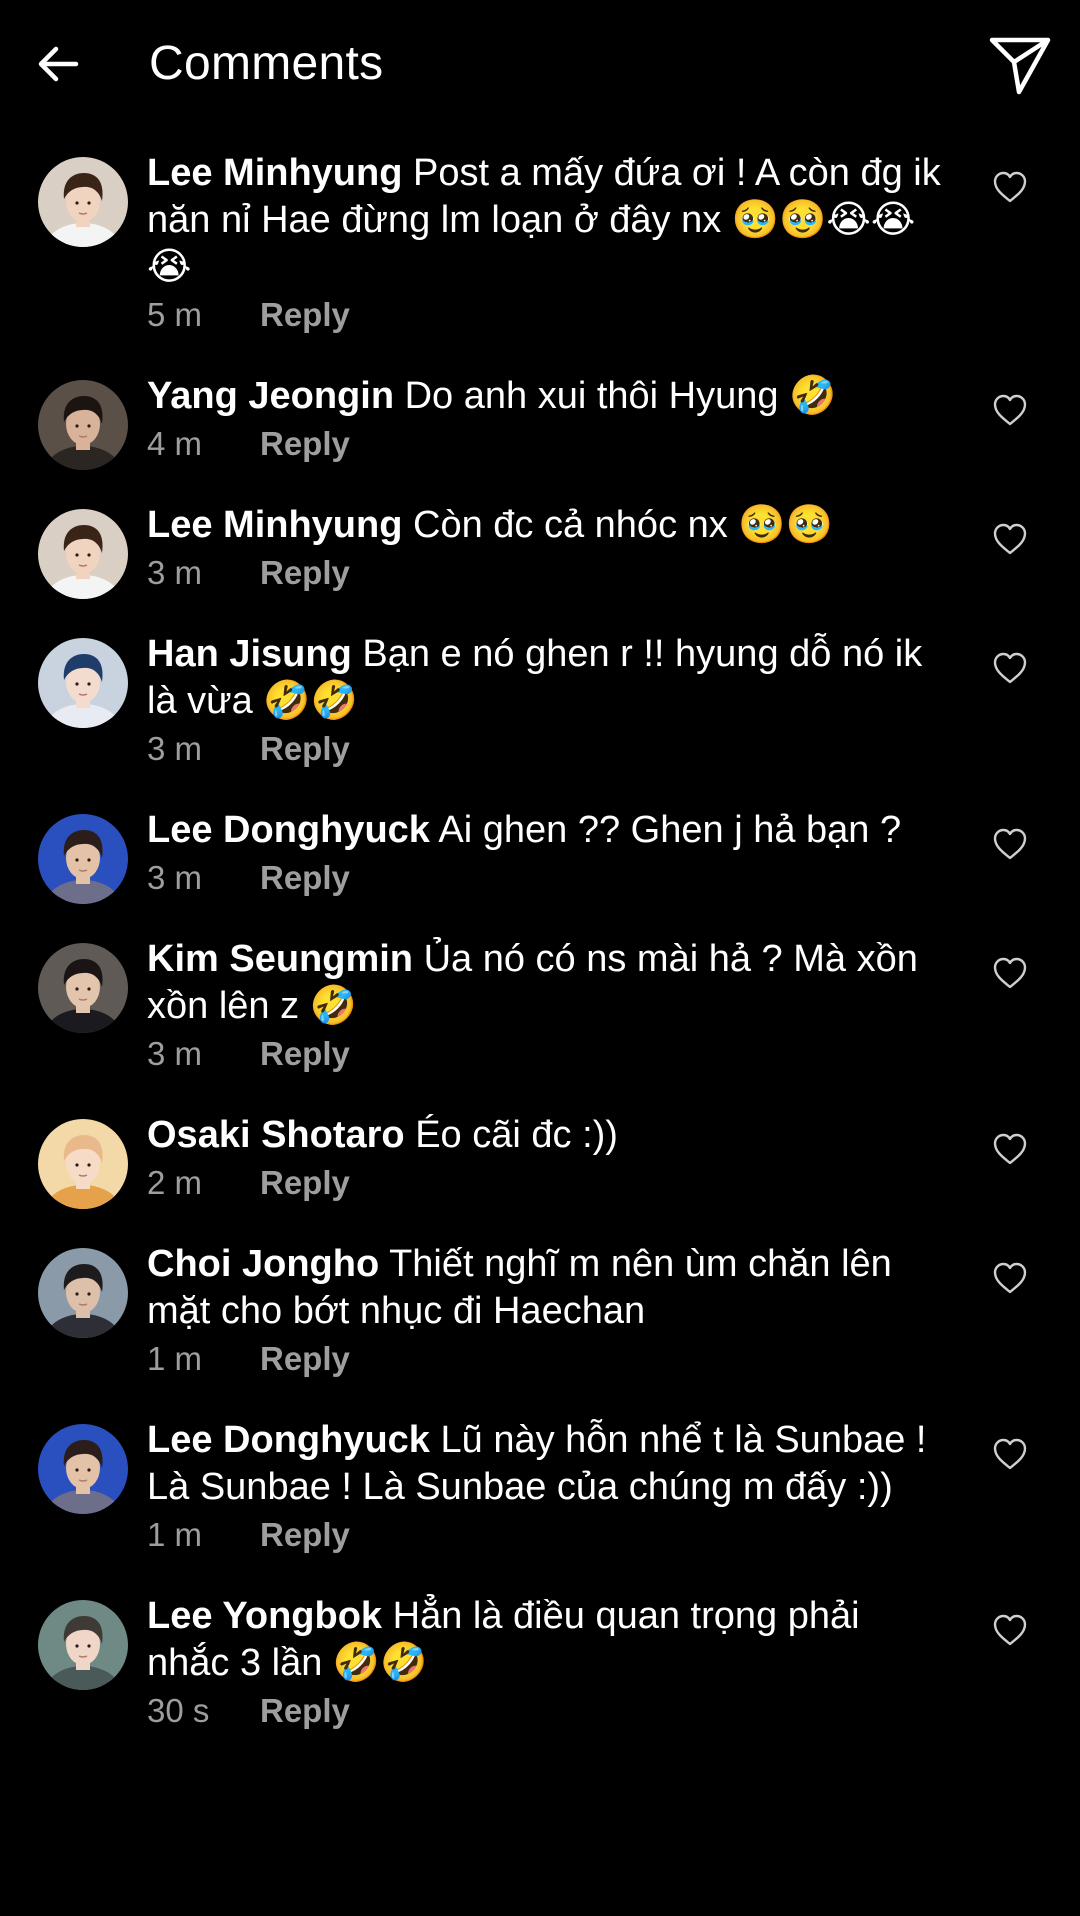 The height and width of the screenshot is (1916, 1080). Describe the element at coordinates (175, 1182) in the screenshot. I see `comment-timestamp: 2 m` at that location.